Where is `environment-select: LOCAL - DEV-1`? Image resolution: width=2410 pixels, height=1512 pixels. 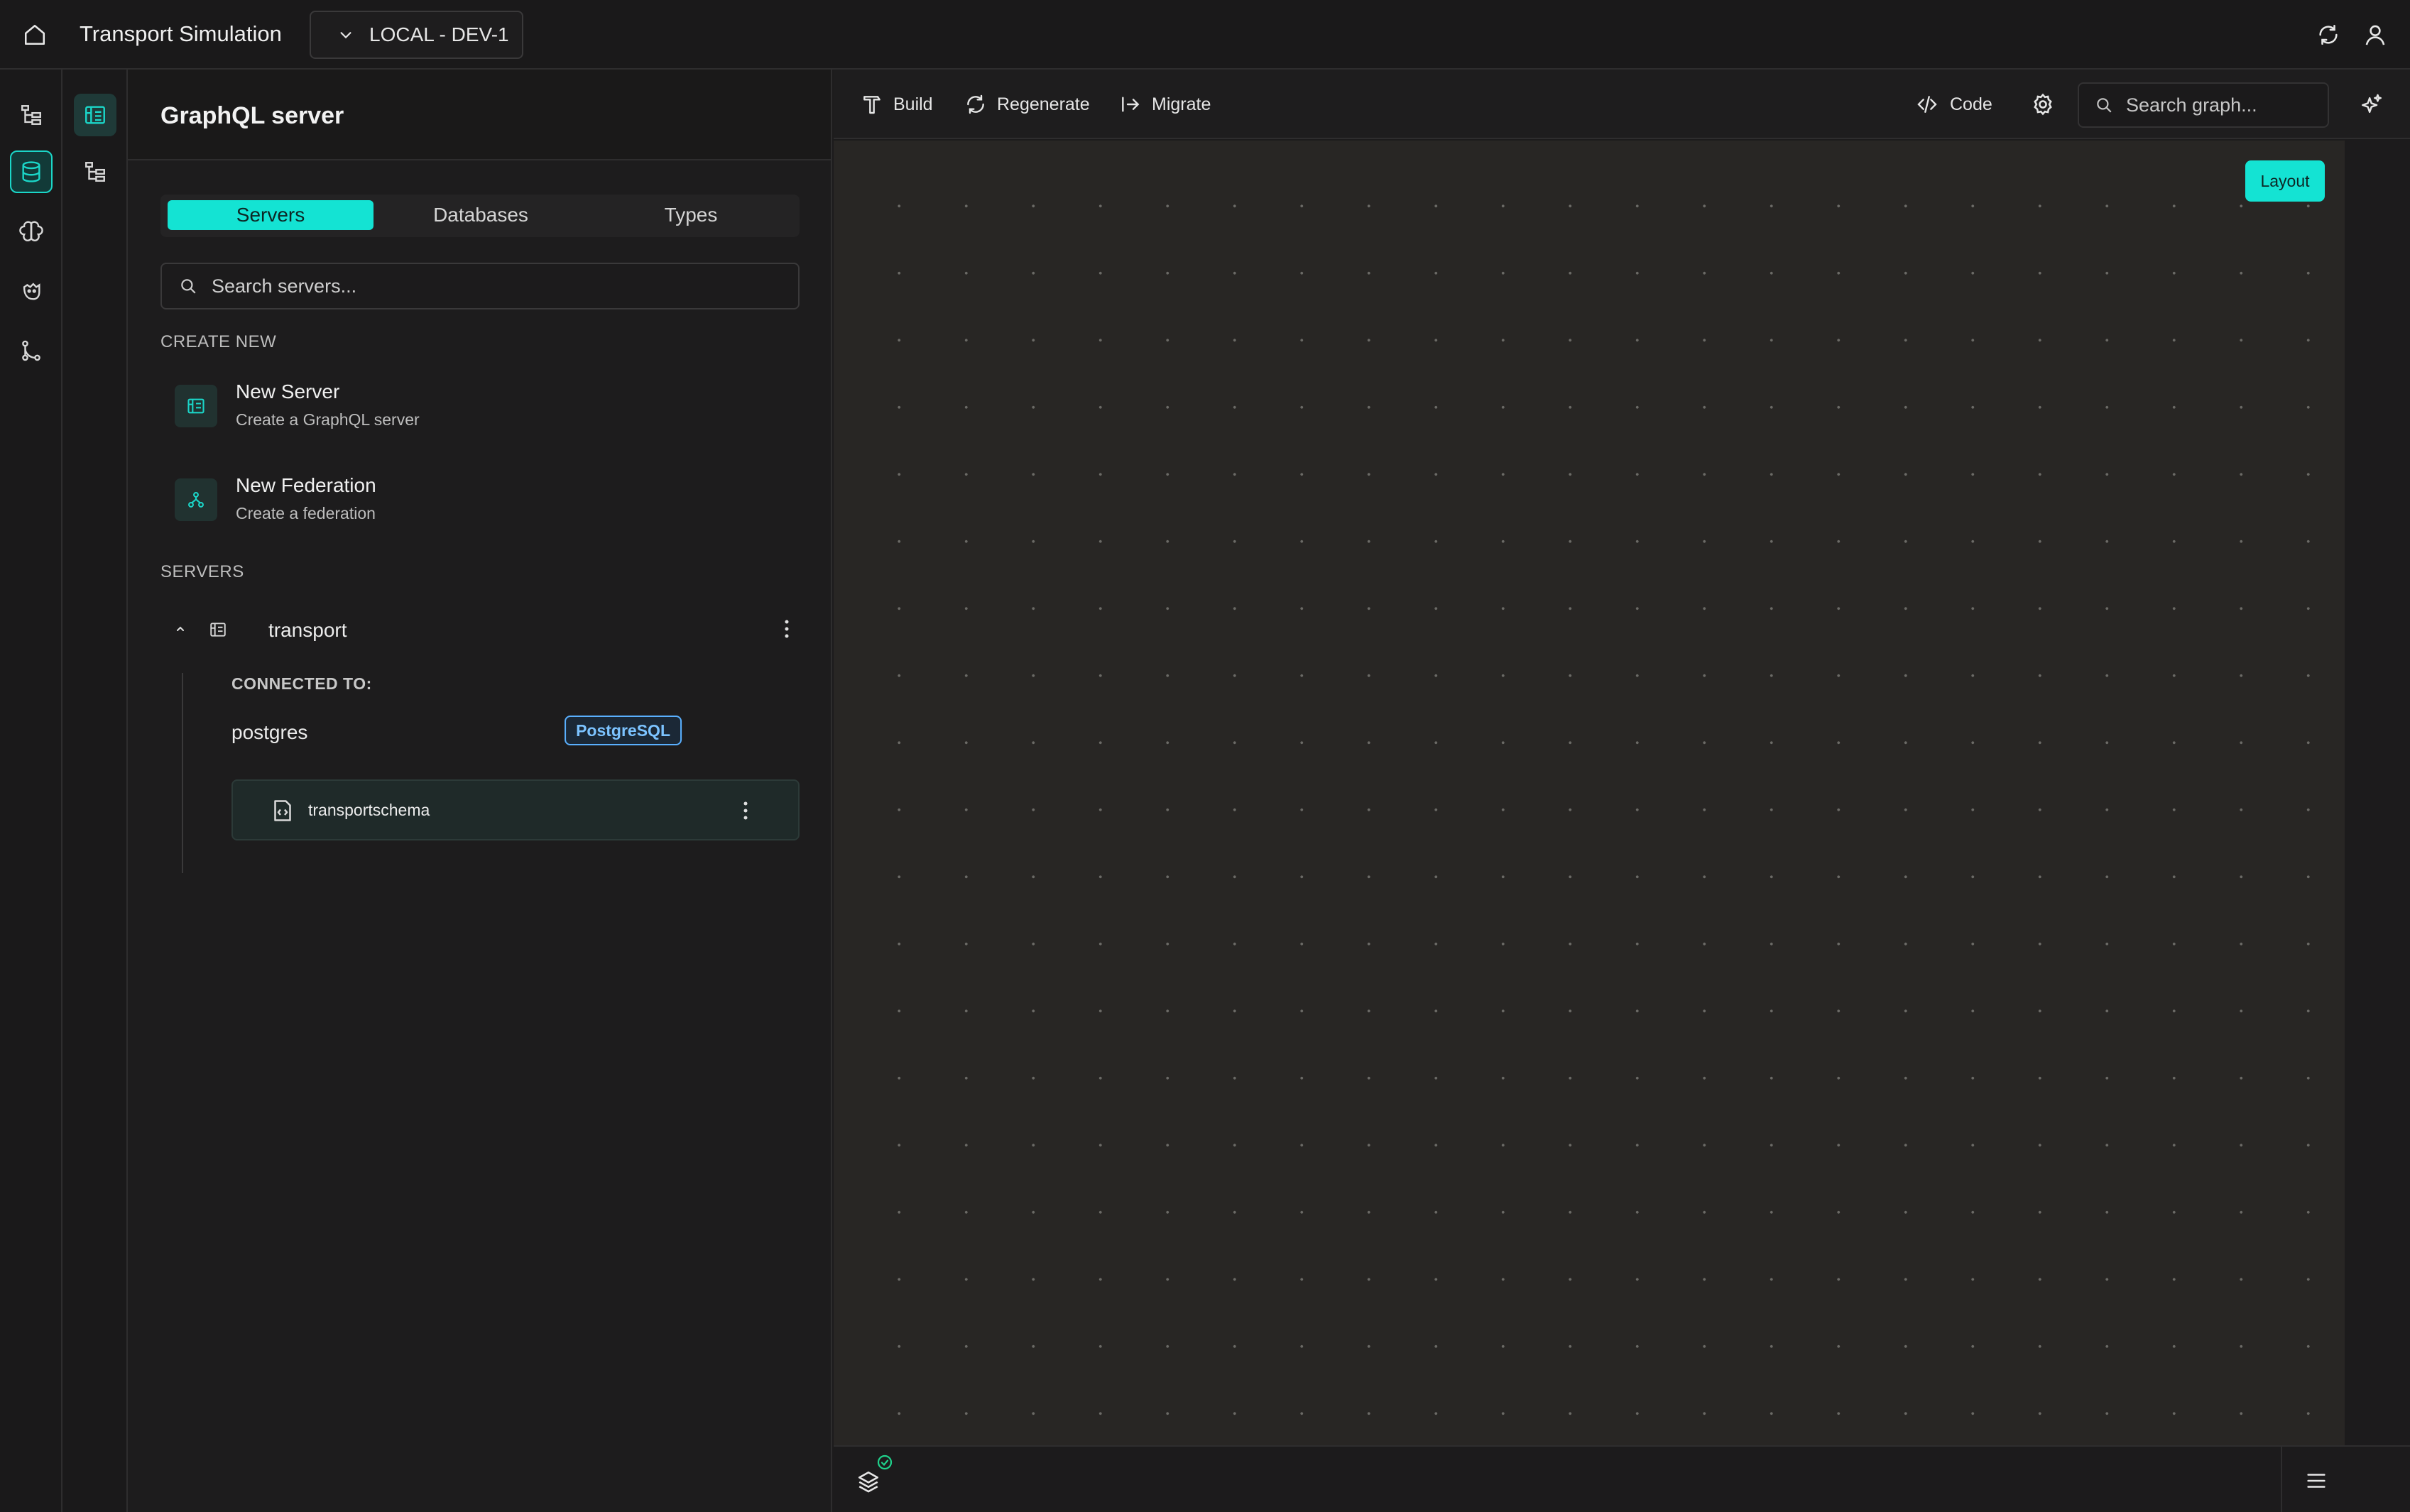
environment-select: LOCAL - DEV-1 is located at coordinates (417, 35).